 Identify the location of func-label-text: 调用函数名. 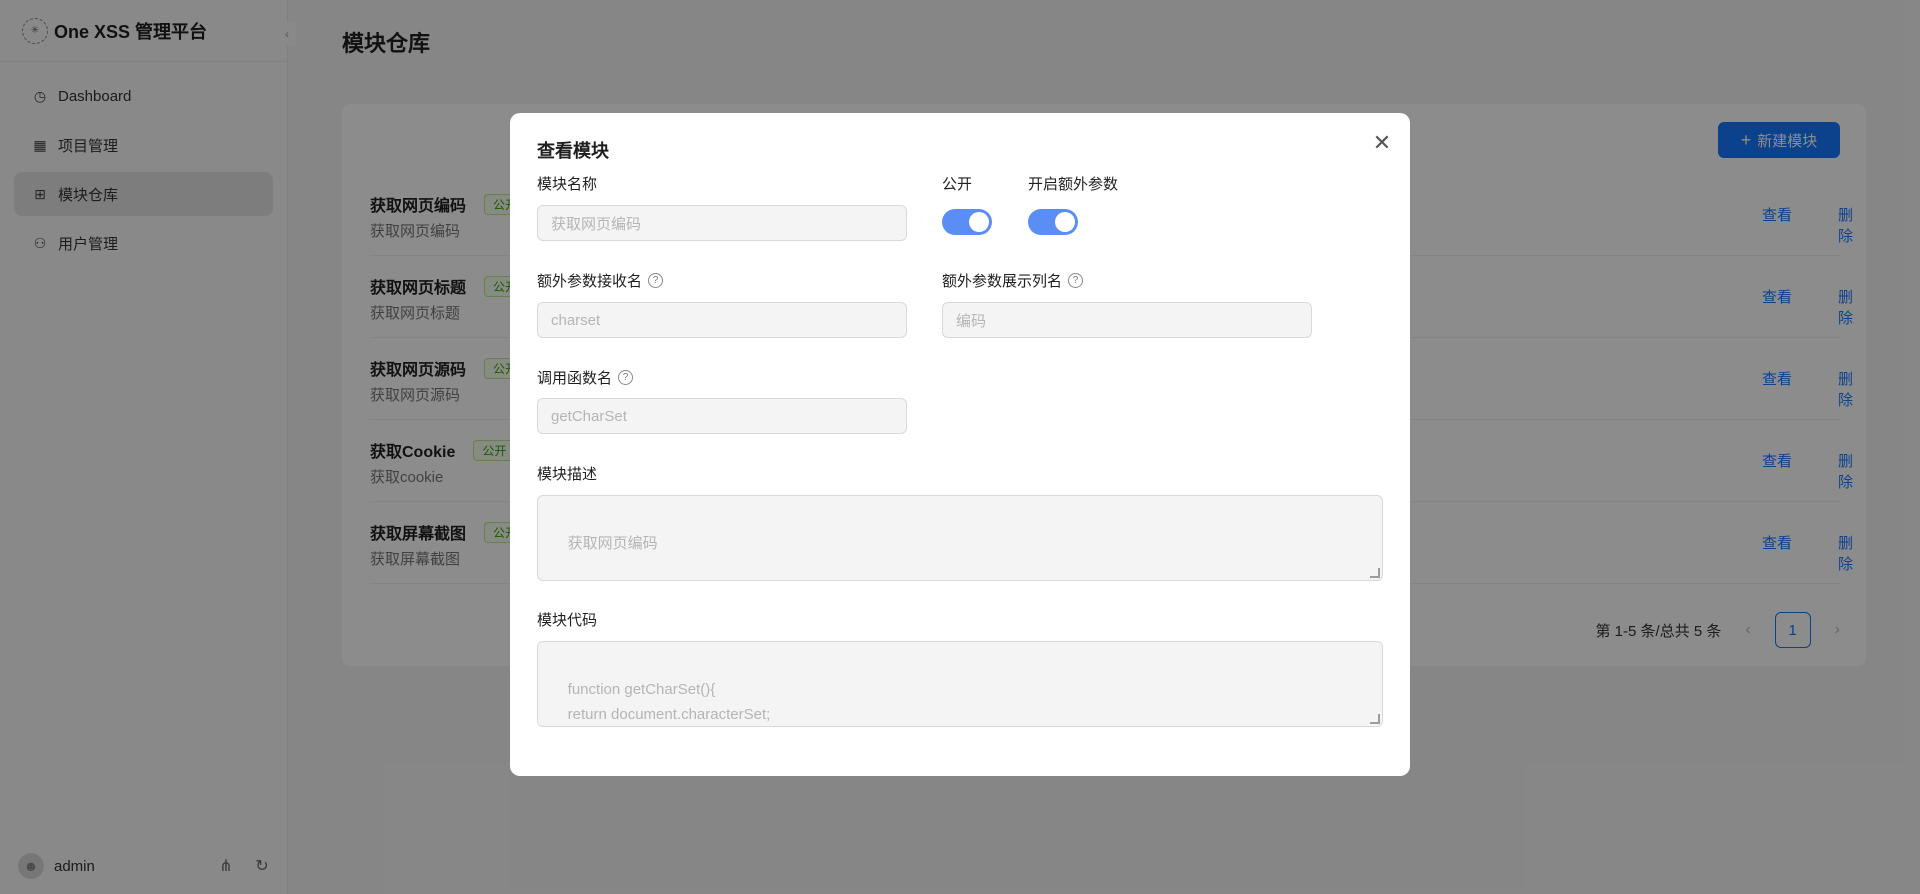
(575, 378).